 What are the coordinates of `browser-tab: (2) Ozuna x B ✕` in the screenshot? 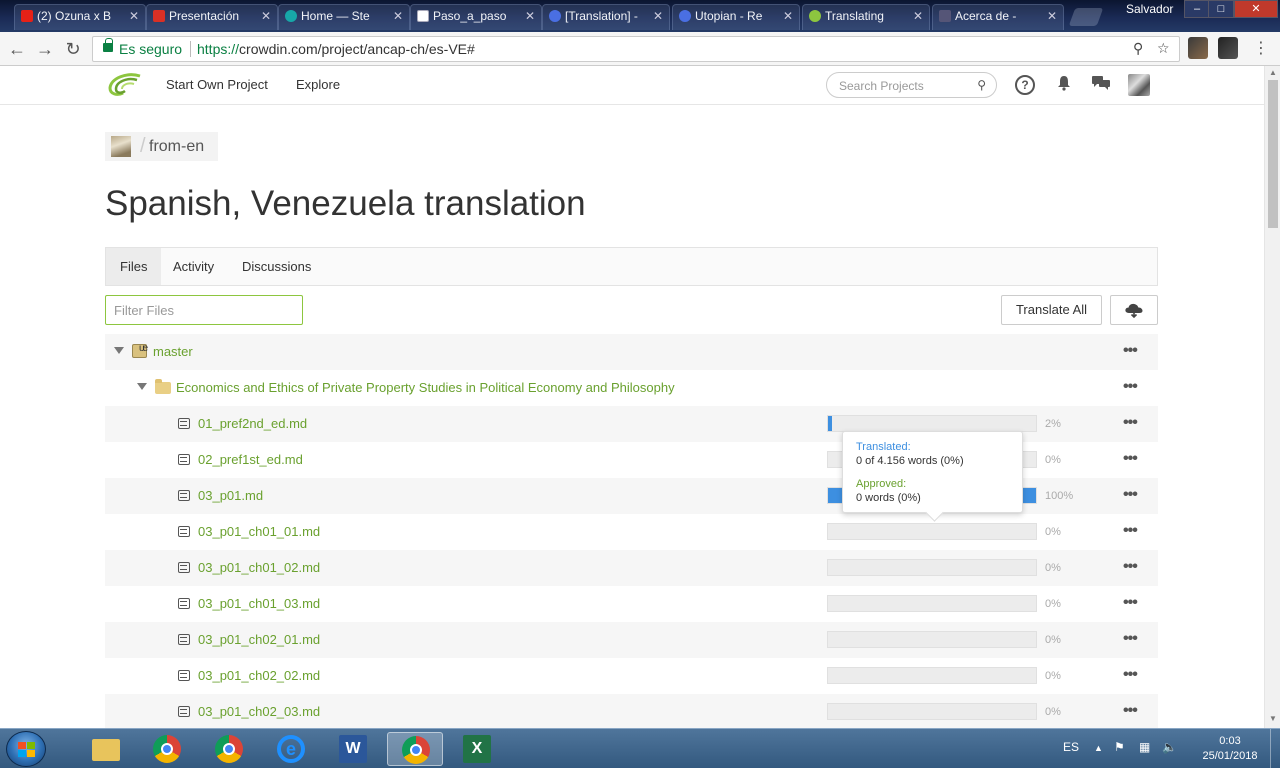 It's located at (80, 17).